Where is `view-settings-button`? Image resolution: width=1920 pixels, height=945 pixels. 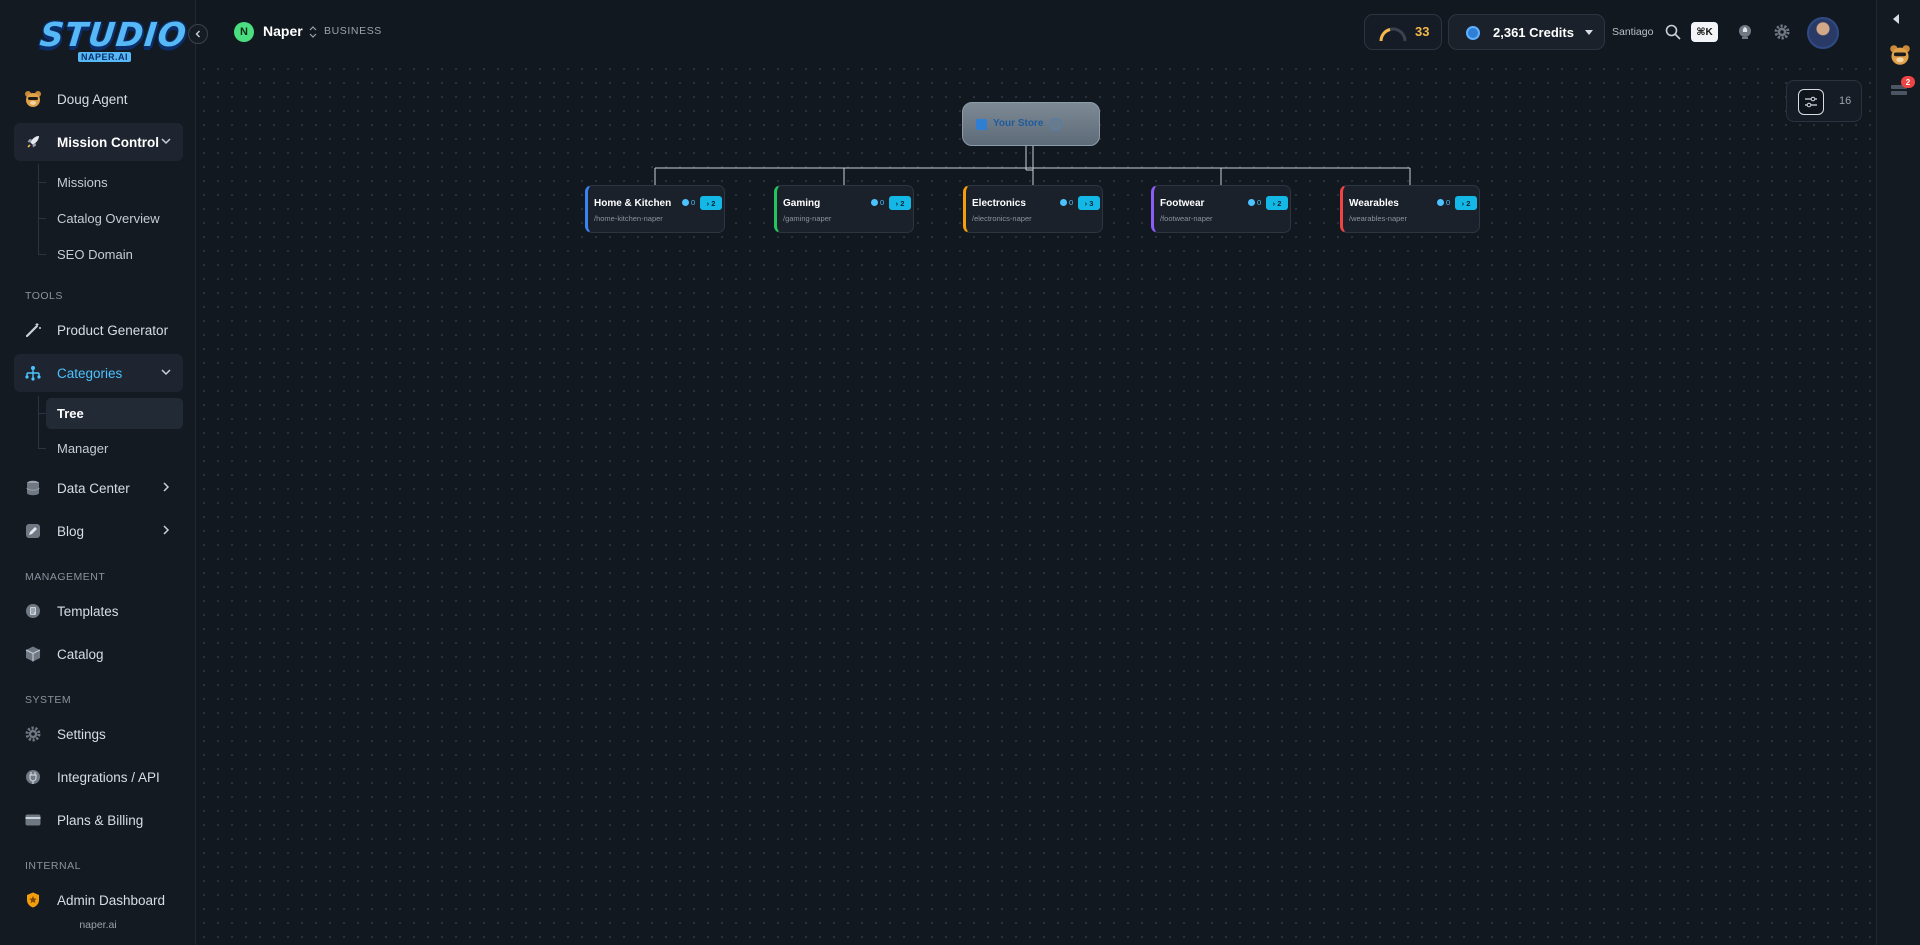 view-settings-button is located at coordinates (1811, 102).